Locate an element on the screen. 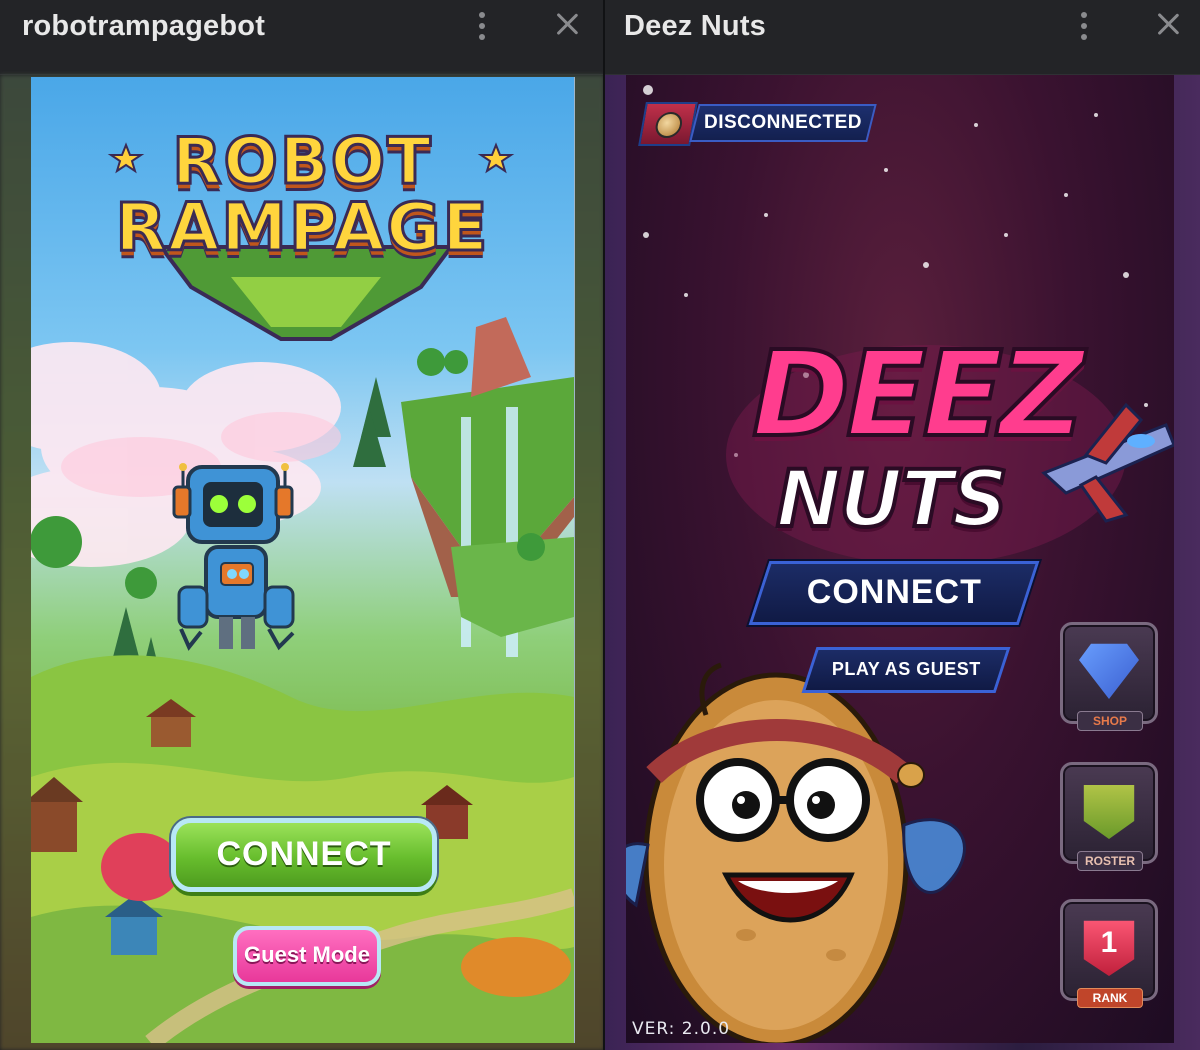 The image size is (1200, 1050). status-label: DISCONNECTED is located at coordinates (783, 123).